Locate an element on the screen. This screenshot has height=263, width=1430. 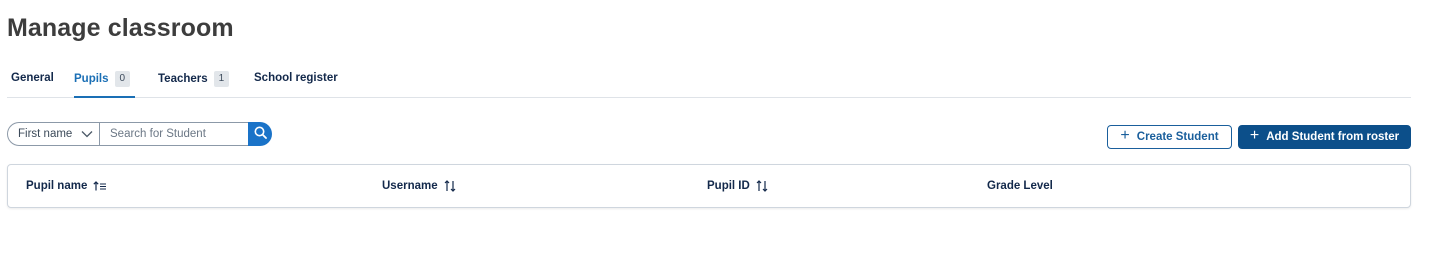
tab-school-register: School register is located at coordinates (296, 77).